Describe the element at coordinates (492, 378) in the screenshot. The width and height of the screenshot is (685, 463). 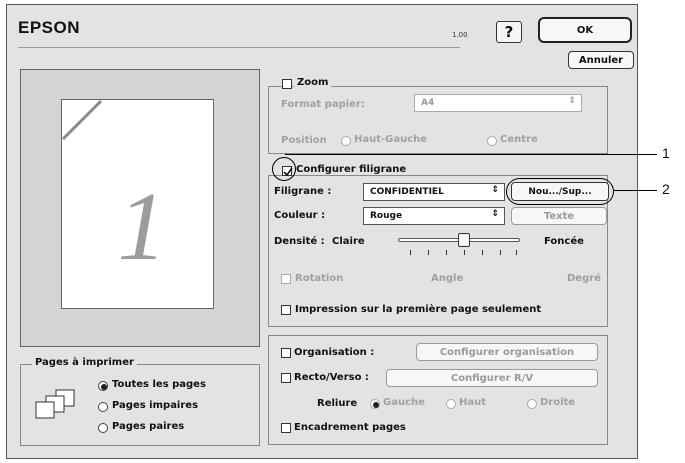
I see `configure-duplex-button: Configurer R/V` at that location.